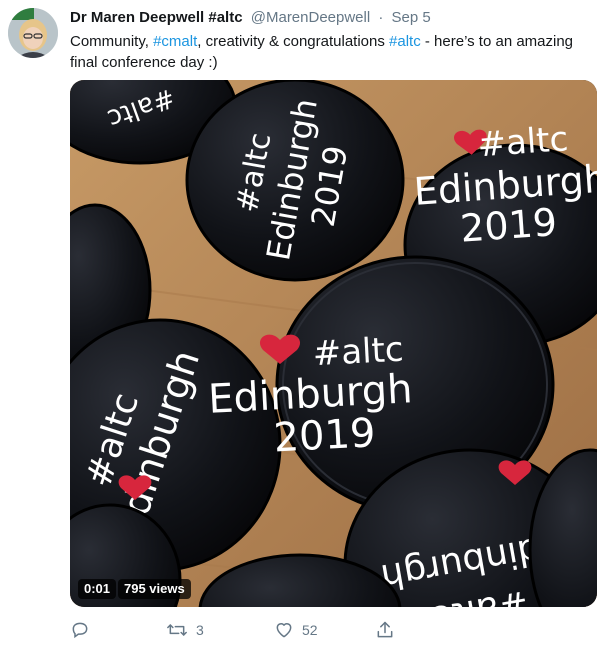 The width and height of the screenshot is (600, 660). What do you see at coordinates (112, 41) in the screenshot?
I see `tweet-text-part: Community,` at bounding box center [112, 41].